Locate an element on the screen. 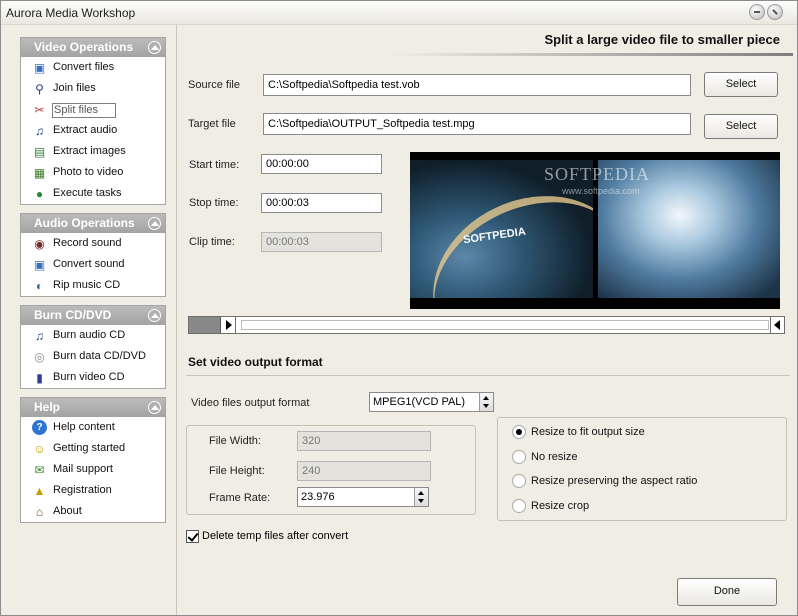 This screenshot has height=616, width=798. group-header: Audio Operations is located at coordinates (93, 223).